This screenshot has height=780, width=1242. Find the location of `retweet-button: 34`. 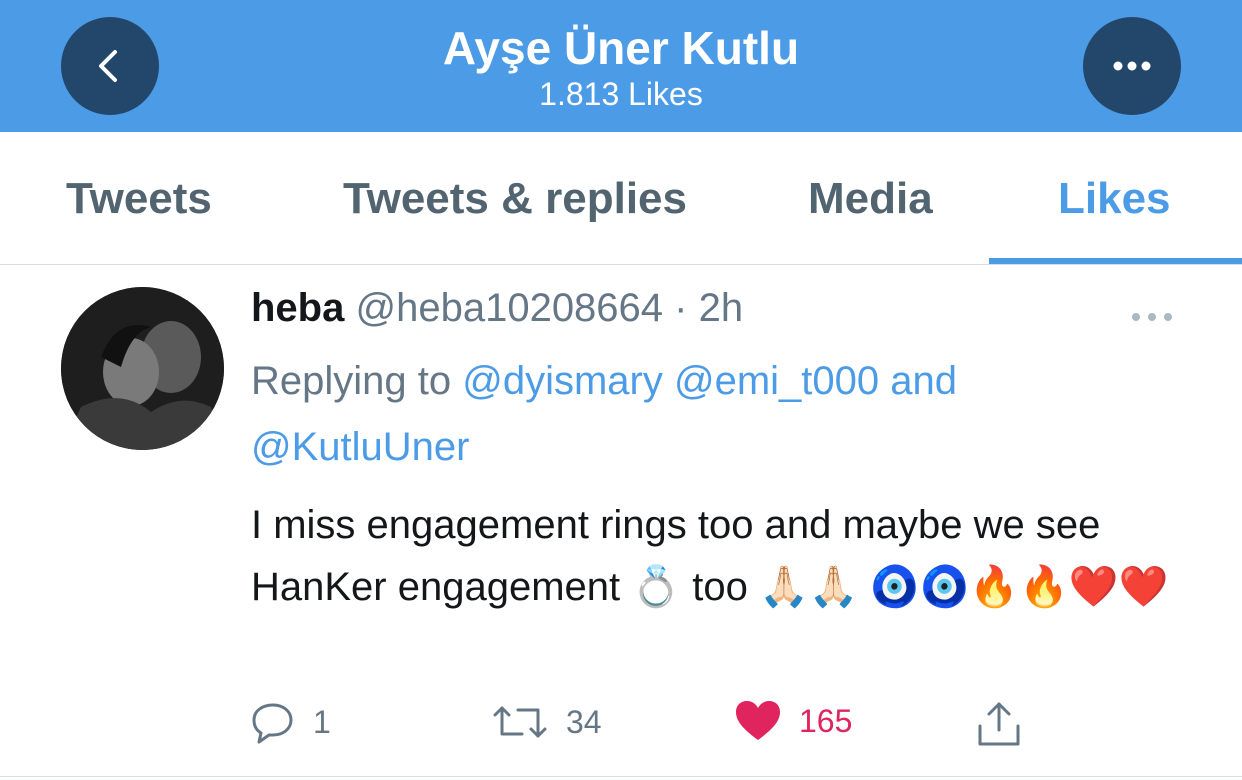

retweet-button: 34 is located at coordinates (547, 722).